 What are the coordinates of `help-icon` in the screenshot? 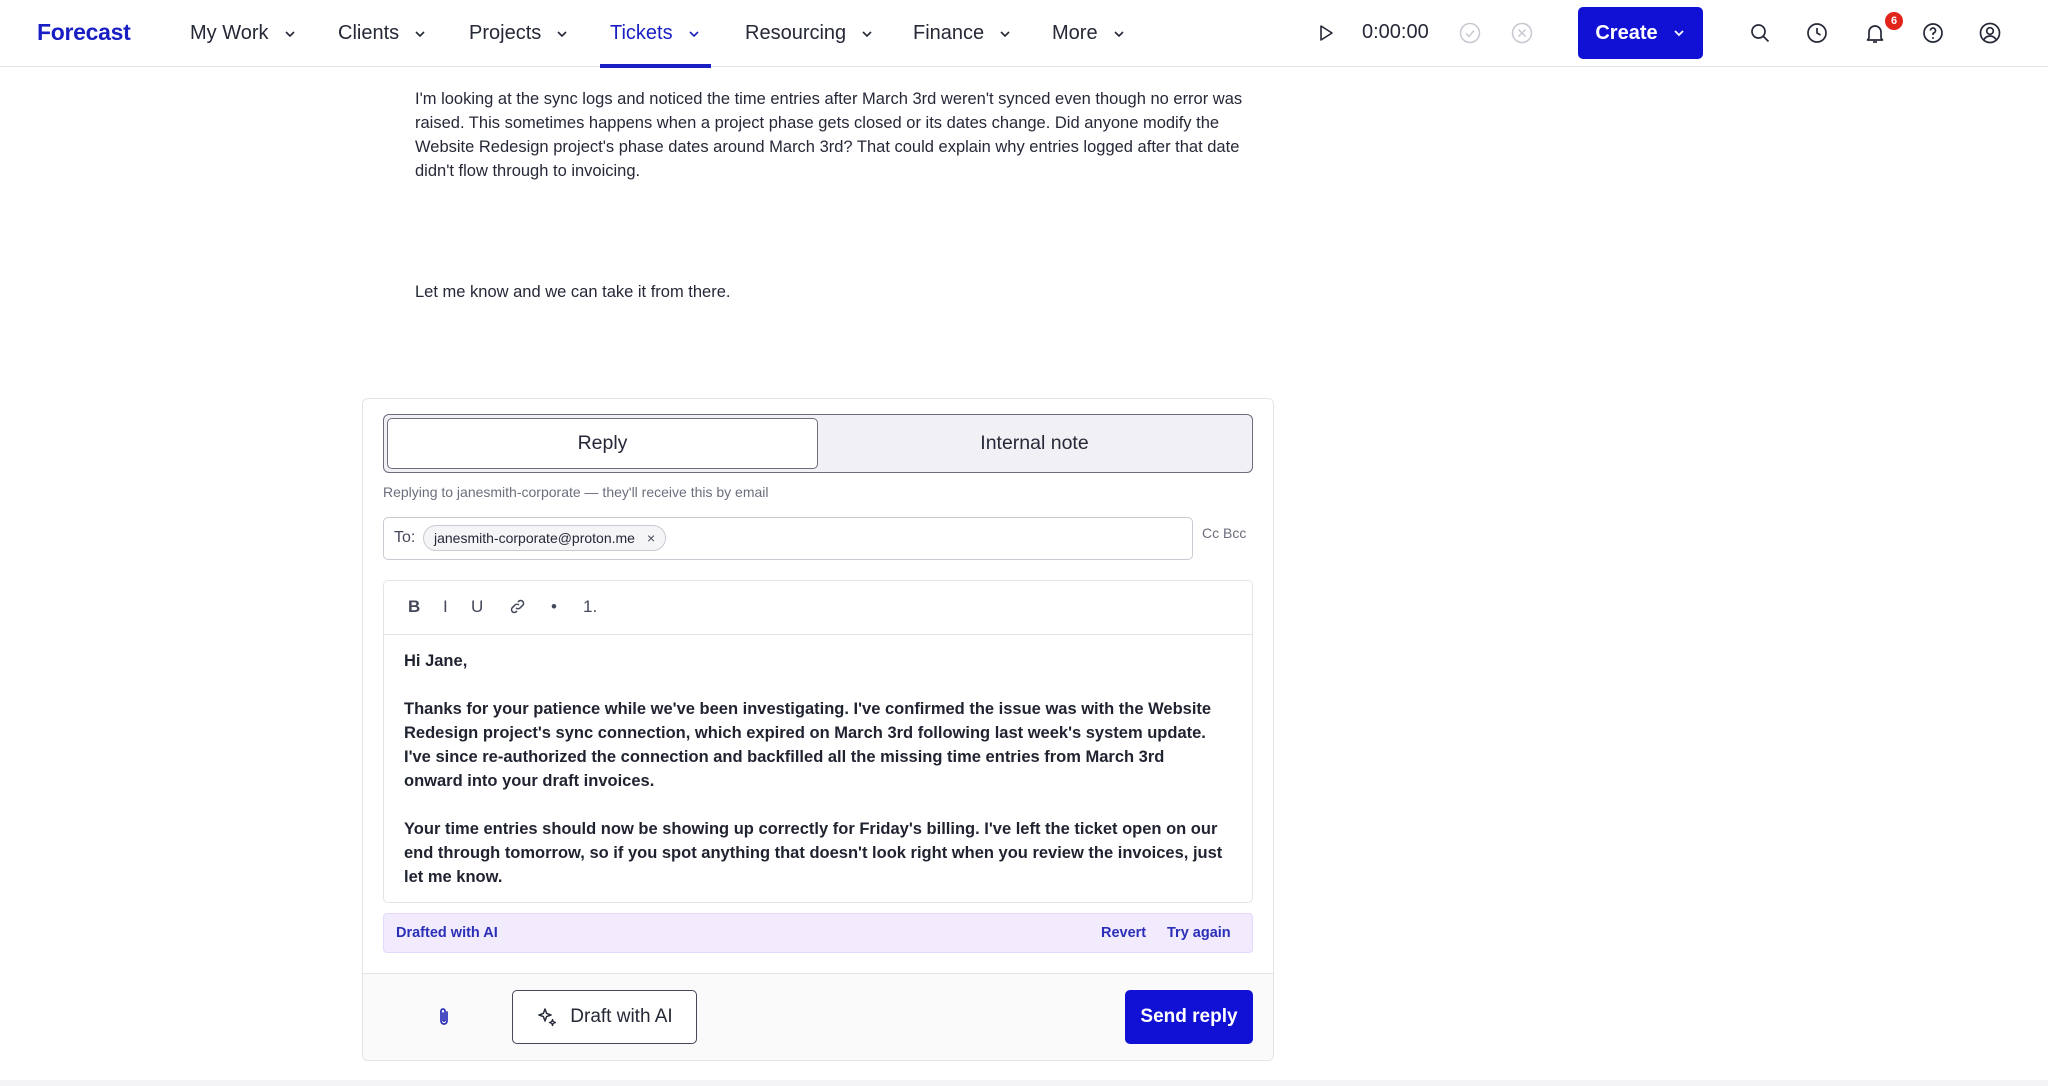 It's located at (1933, 33).